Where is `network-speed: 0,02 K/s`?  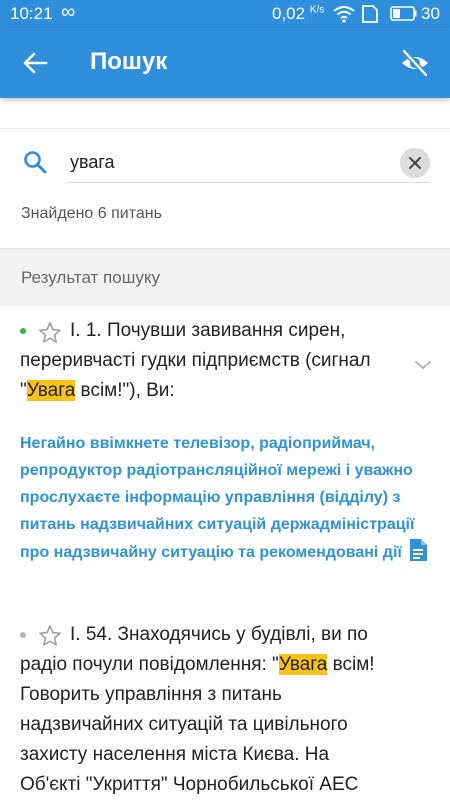 network-speed: 0,02 K/s is located at coordinates (298, 13).